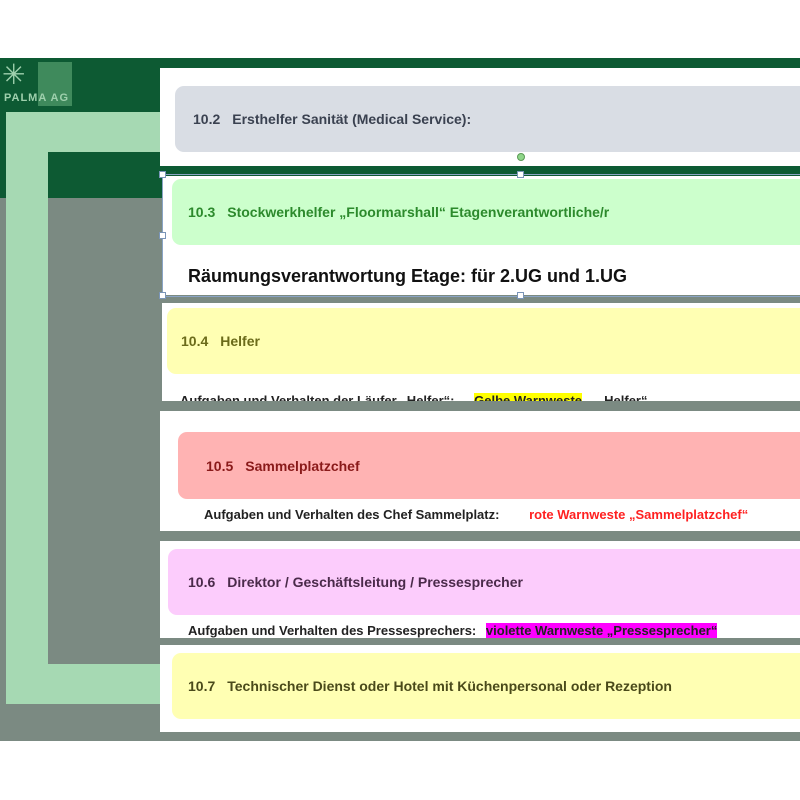 This screenshot has width=800, height=800. Describe the element at coordinates (601, 630) in the screenshot. I see `vest-highlight: violette Warnweste „Pressesprecher“` at that location.